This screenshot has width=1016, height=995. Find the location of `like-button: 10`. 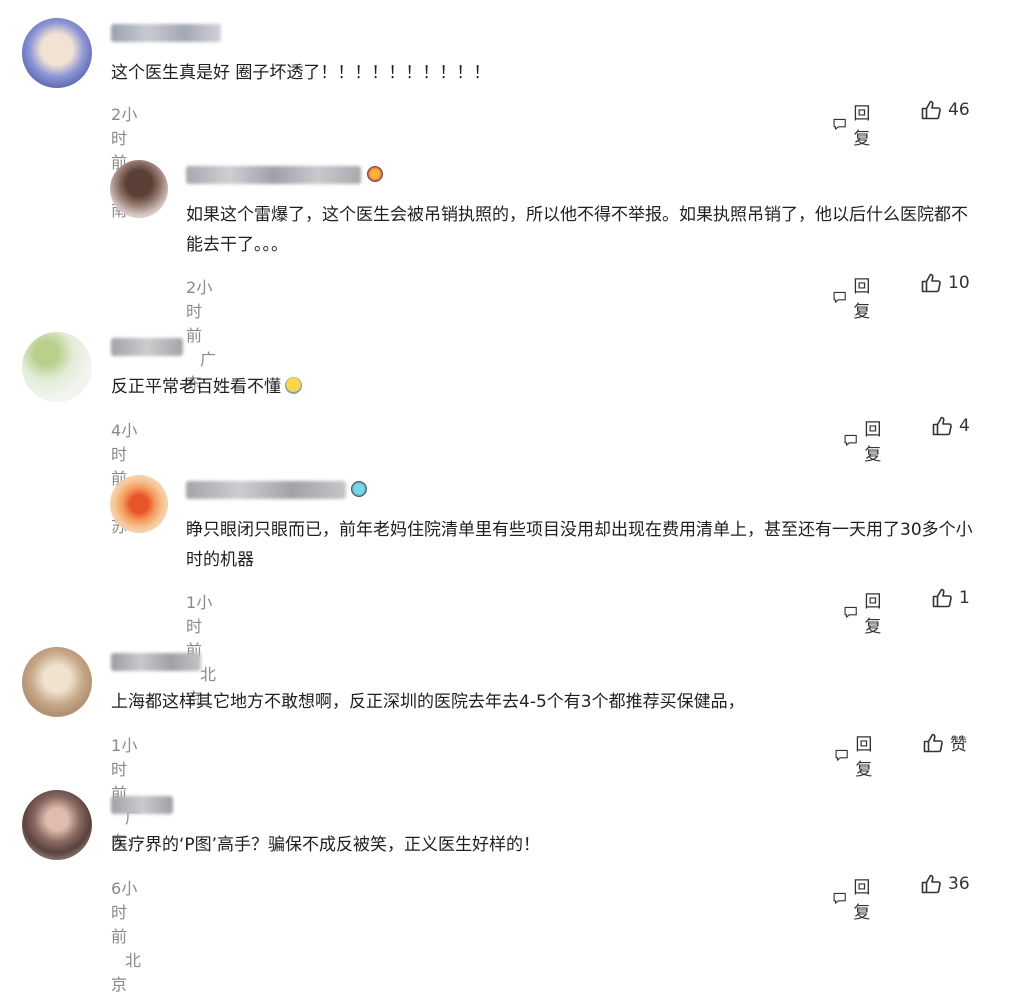

like-button: 10 is located at coordinates (945, 283).